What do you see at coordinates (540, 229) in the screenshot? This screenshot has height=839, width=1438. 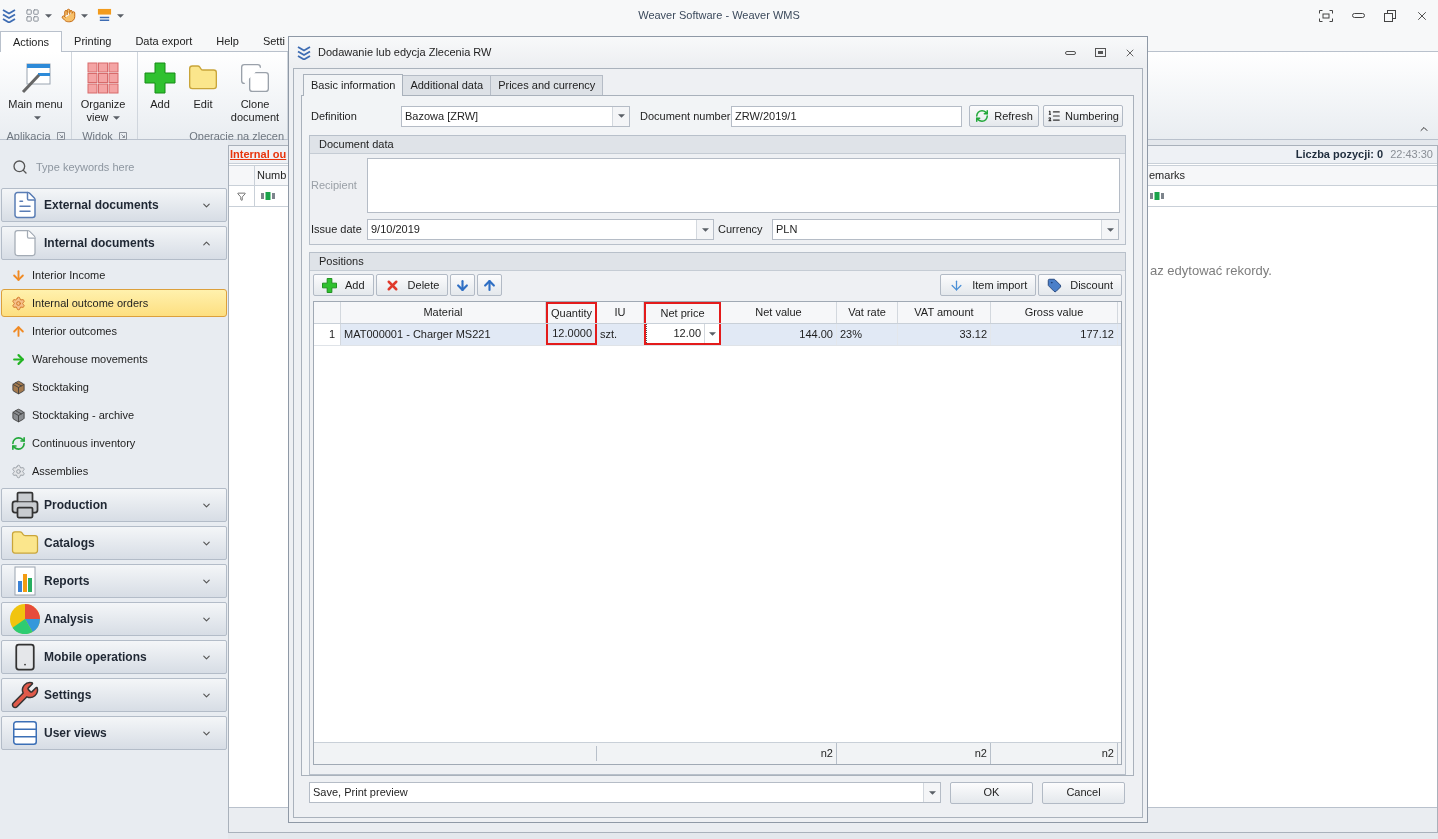 I see `issue-date-combo: 9/10/2019` at bounding box center [540, 229].